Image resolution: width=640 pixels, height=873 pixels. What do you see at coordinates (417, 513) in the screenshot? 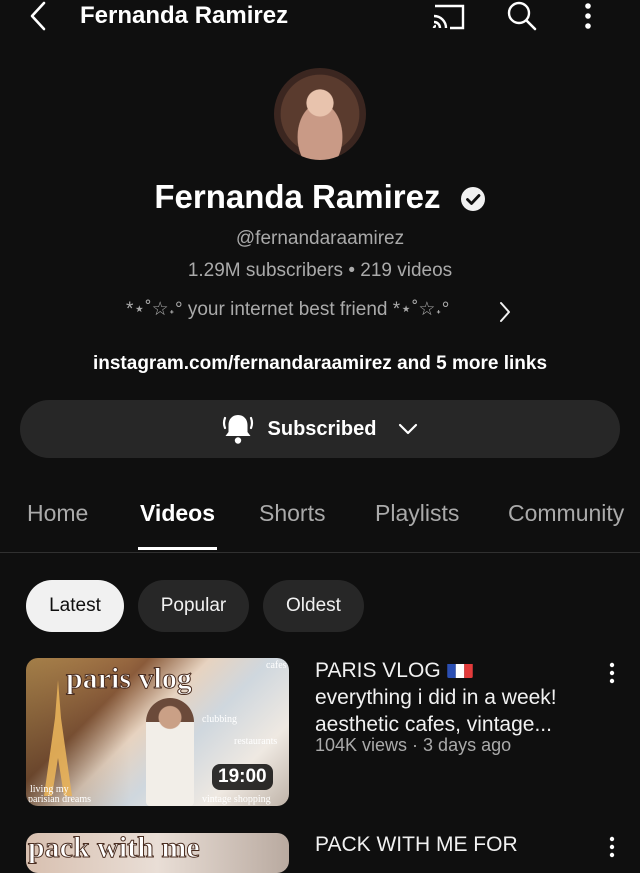
I see `tab-playlists: Playlists` at bounding box center [417, 513].